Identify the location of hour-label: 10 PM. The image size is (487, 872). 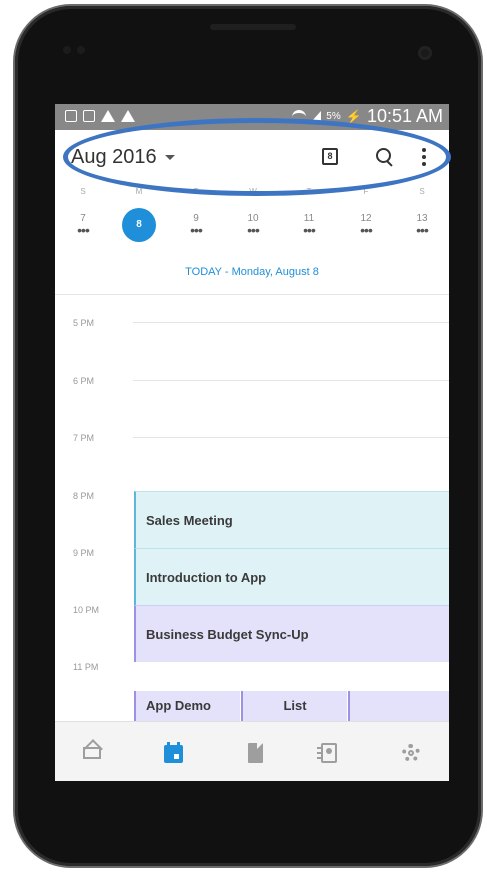
(86, 610).